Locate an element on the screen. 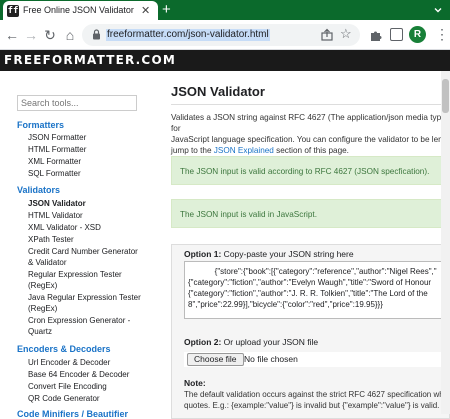 This screenshot has height=419, width=450. nav-item-xml-validator-xsd: XML Validator - XSD is located at coordinates (64, 228).